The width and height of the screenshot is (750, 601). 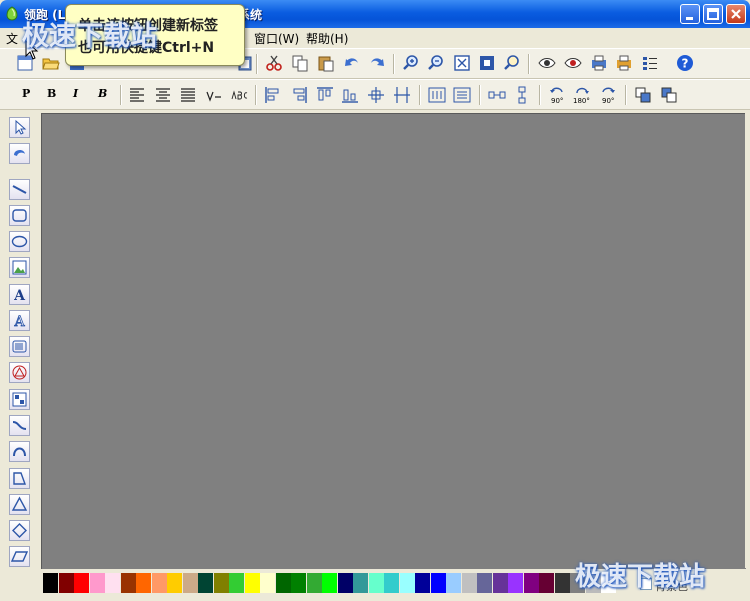 What do you see at coordinates (669, 95) in the screenshot?
I see `send-to-back-icon` at bounding box center [669, 95].